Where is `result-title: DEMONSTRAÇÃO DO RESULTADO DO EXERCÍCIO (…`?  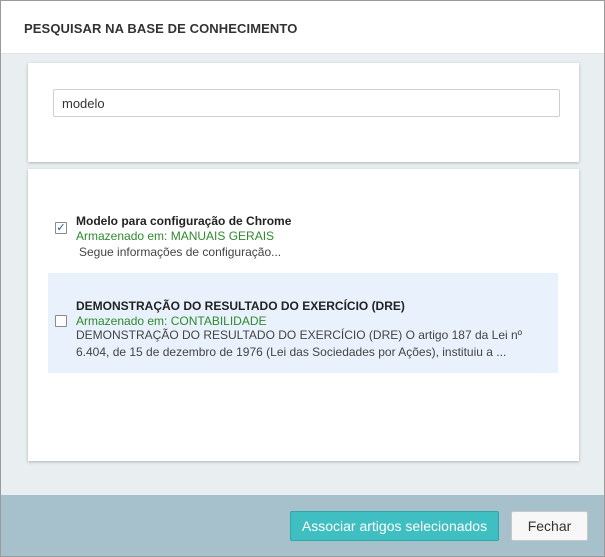
result-title: DEMONSTRAÇÃO DO RESULTADO DO EXERCÍCIO (… is located at coordinates (240, 306).